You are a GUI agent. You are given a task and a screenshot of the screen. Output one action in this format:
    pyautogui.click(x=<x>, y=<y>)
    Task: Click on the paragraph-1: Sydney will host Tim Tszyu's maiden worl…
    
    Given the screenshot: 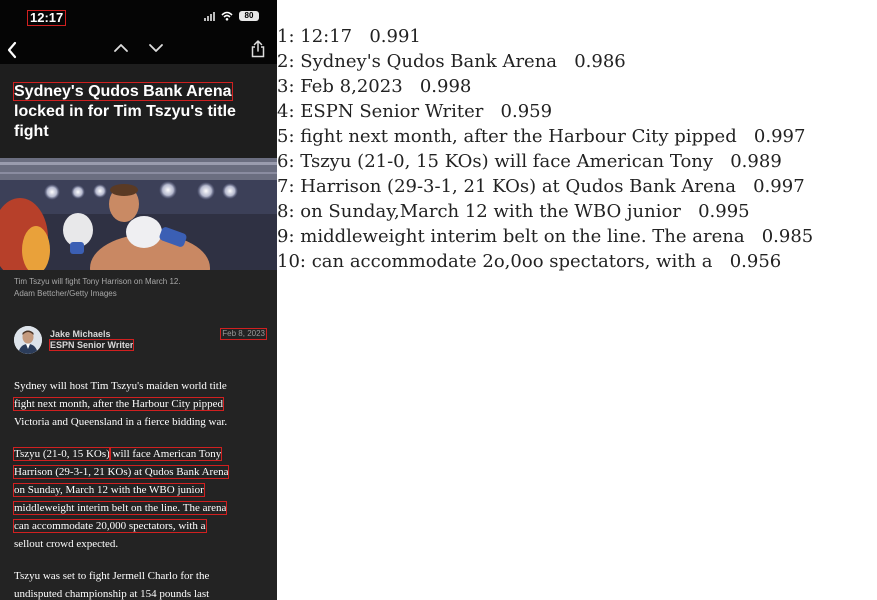 What is the action you would take?
    pyautogui.click(x=138, y=404)
    